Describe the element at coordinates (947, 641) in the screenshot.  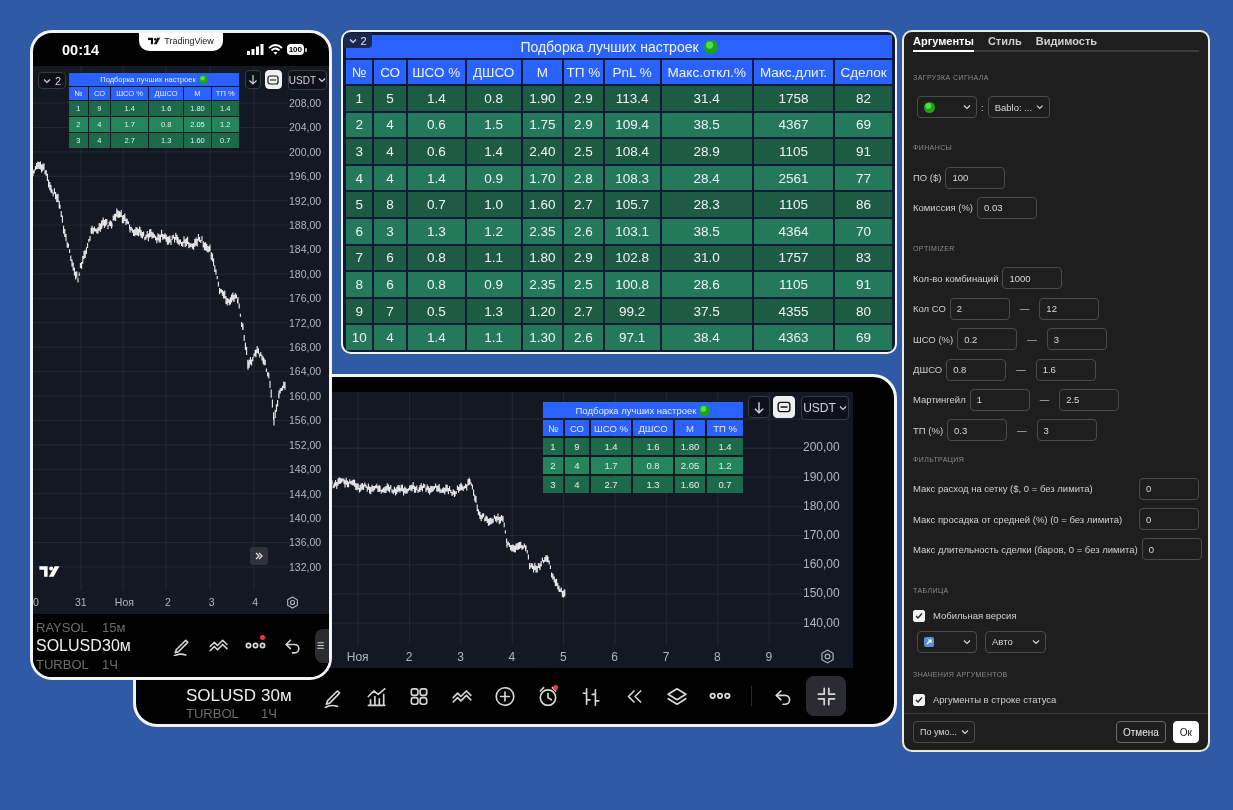
I see `position-select` at that location.